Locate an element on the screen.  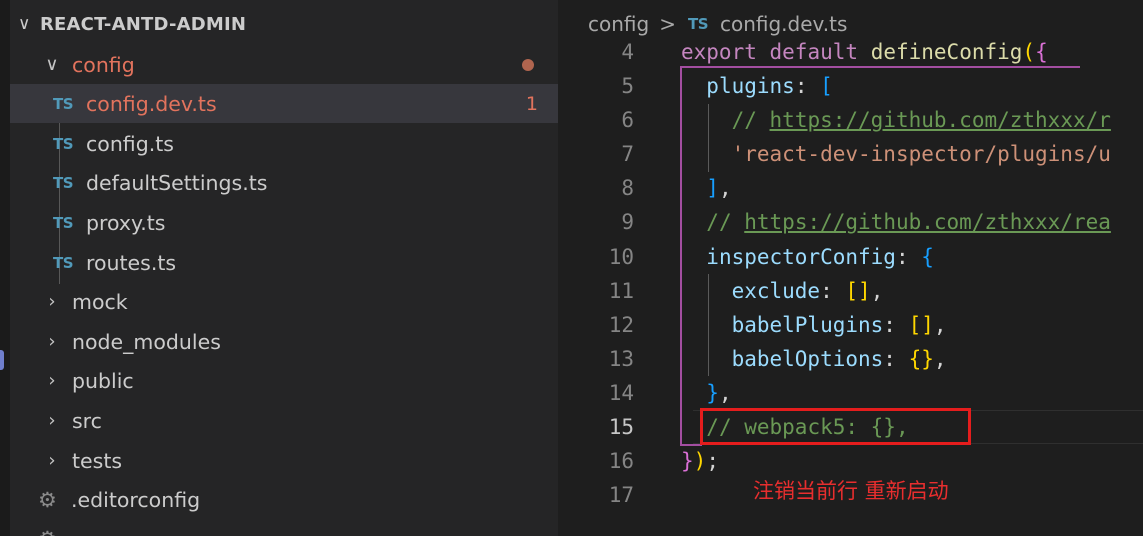
breadcrumb-folder: config is located at coordinates (618, 24).